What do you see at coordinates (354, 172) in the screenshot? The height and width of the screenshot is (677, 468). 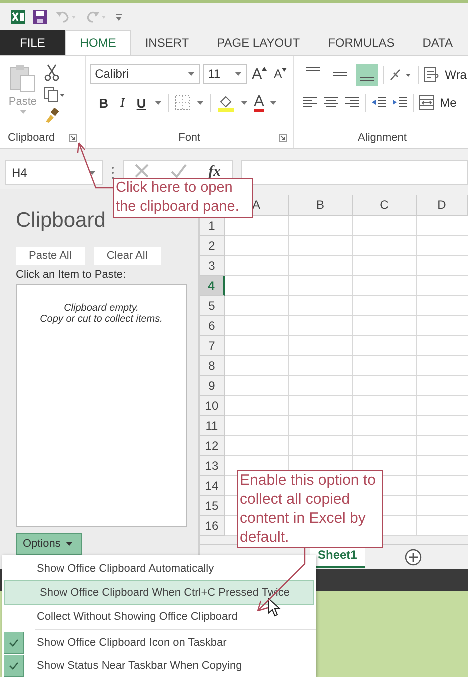 I see `formula-field` at bounding box center [354, 172].